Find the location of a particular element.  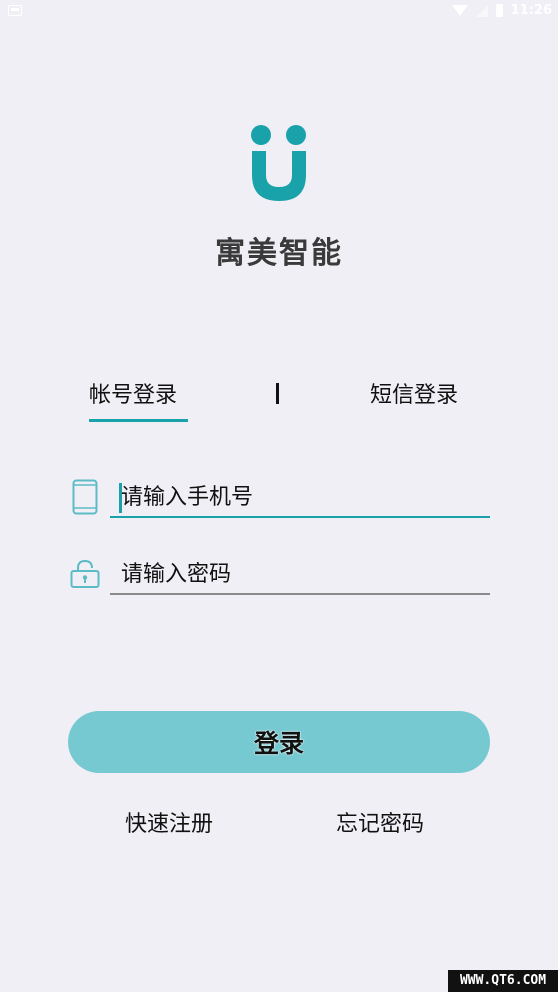

logo-dot-right is located at coordinates (296, 135).